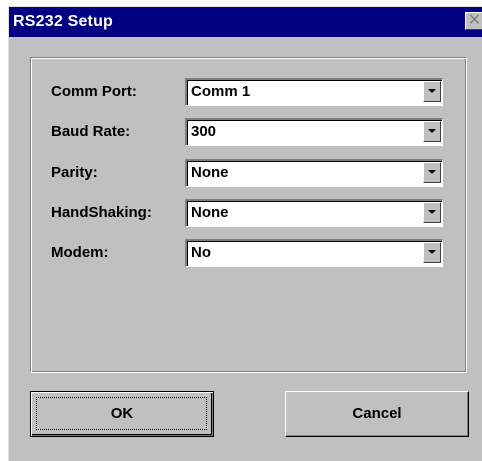 This screenshot has height=461, width=482. What do you see at coordinates (221, 91) in the screenshot?
I see `comm-port-value: Comm 1` at bounding box center [221, 91].